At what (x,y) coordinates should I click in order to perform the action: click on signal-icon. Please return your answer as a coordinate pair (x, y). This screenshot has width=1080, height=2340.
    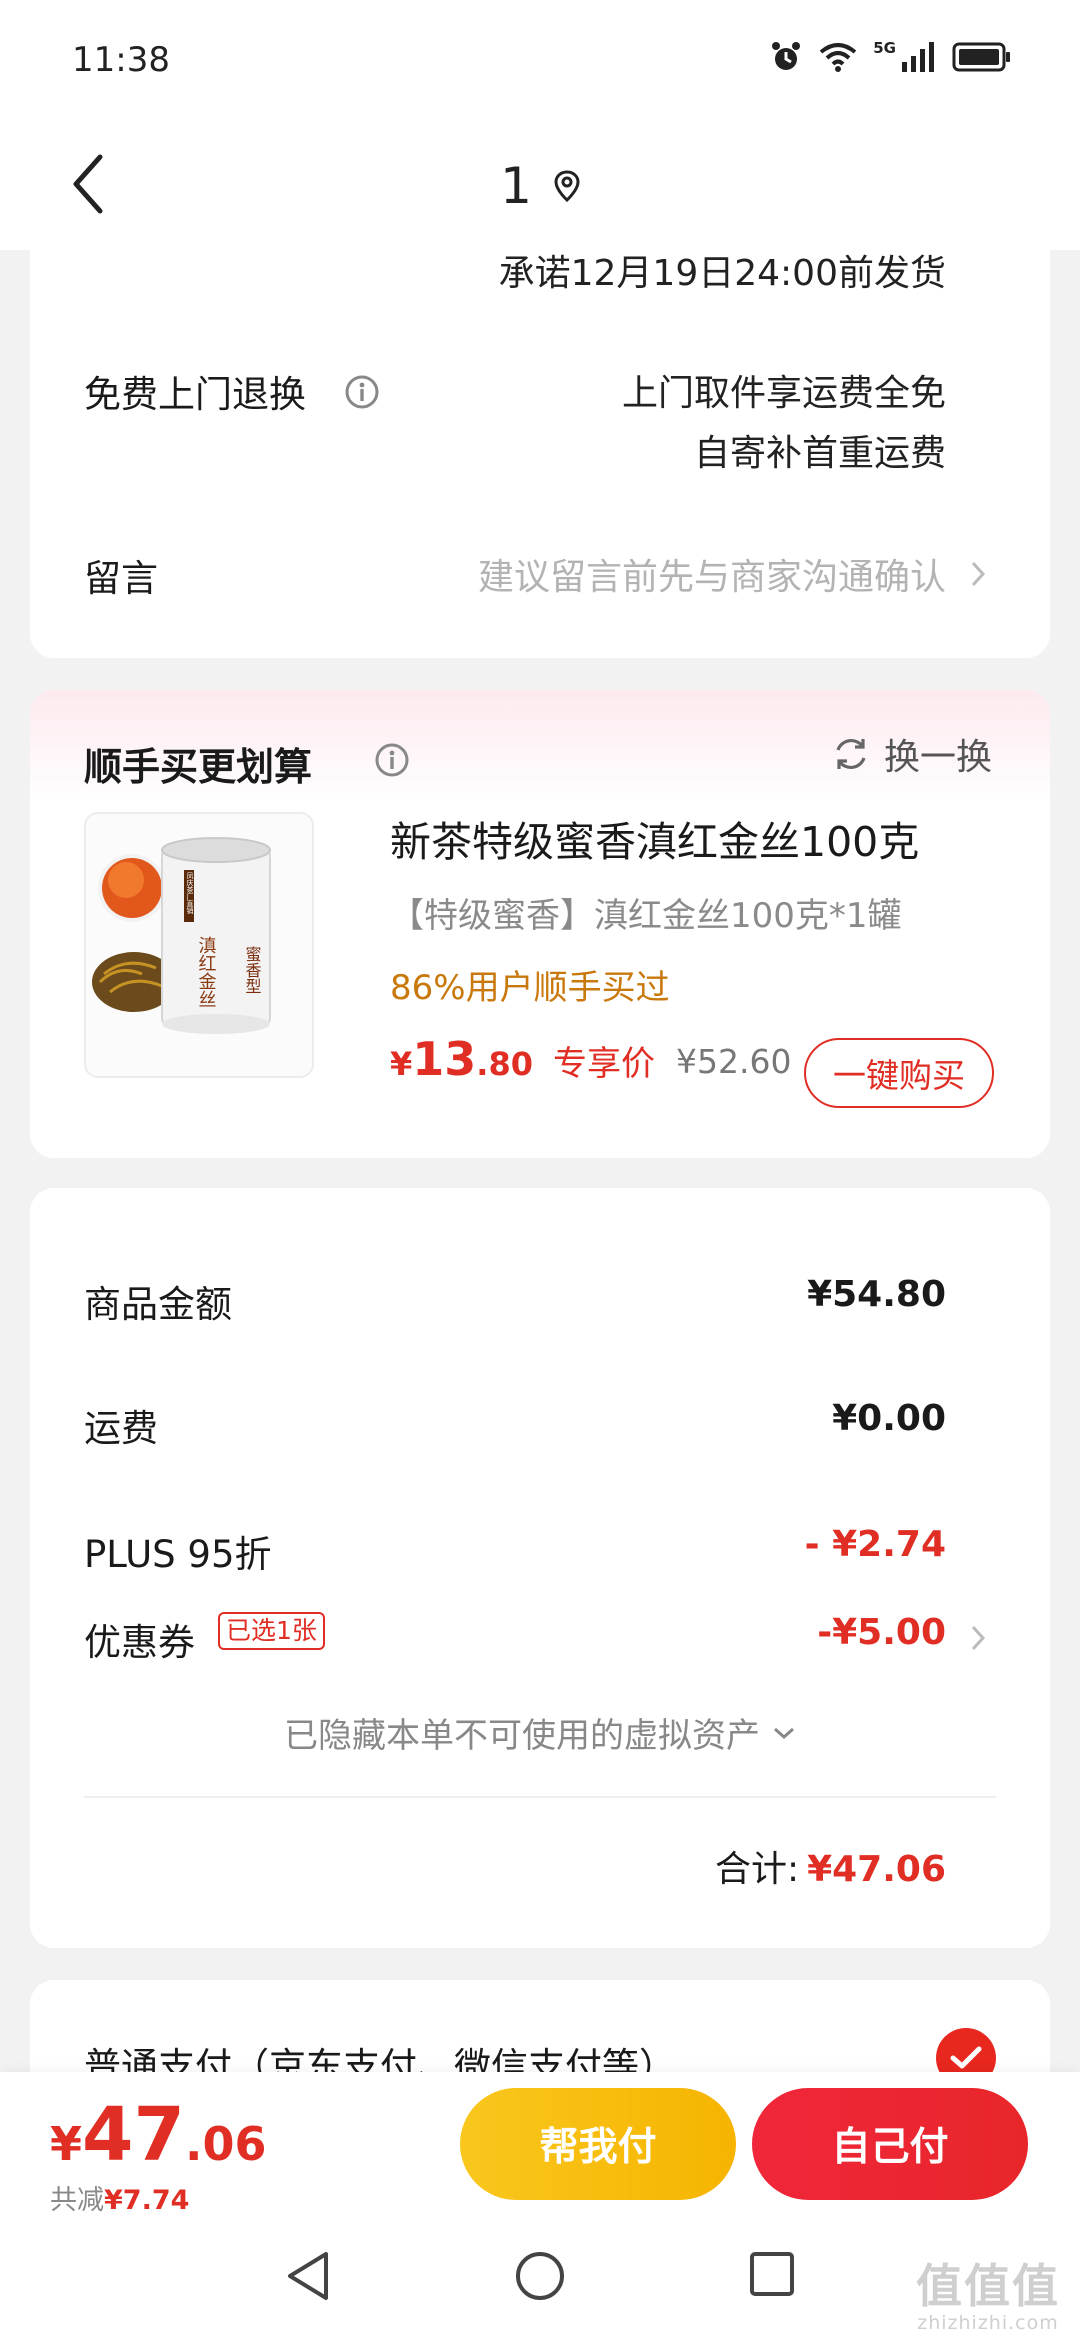
    Looking at the image, I should click on (918, 57).